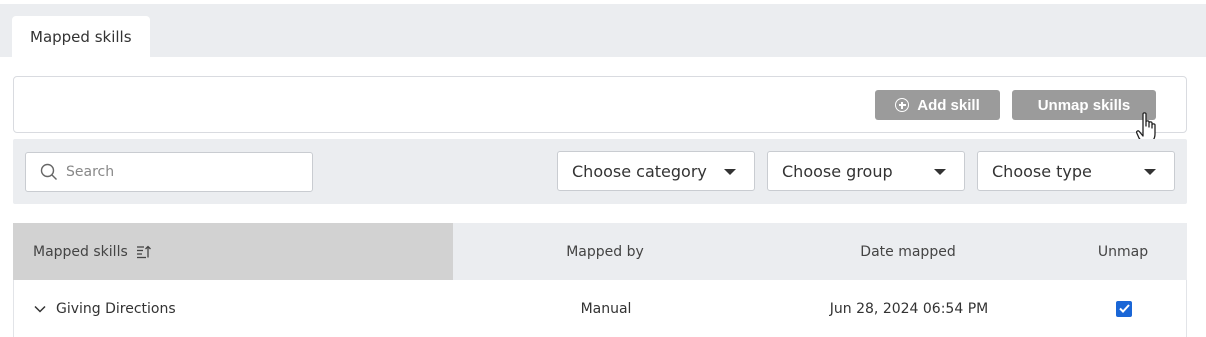 The height and width of the screenshot is (337, 1206). What do you see at coordinates (1042, 171) in the screenshot?
I see `type-dropdown-label: Choose type` at bounding box center [1042, 171].